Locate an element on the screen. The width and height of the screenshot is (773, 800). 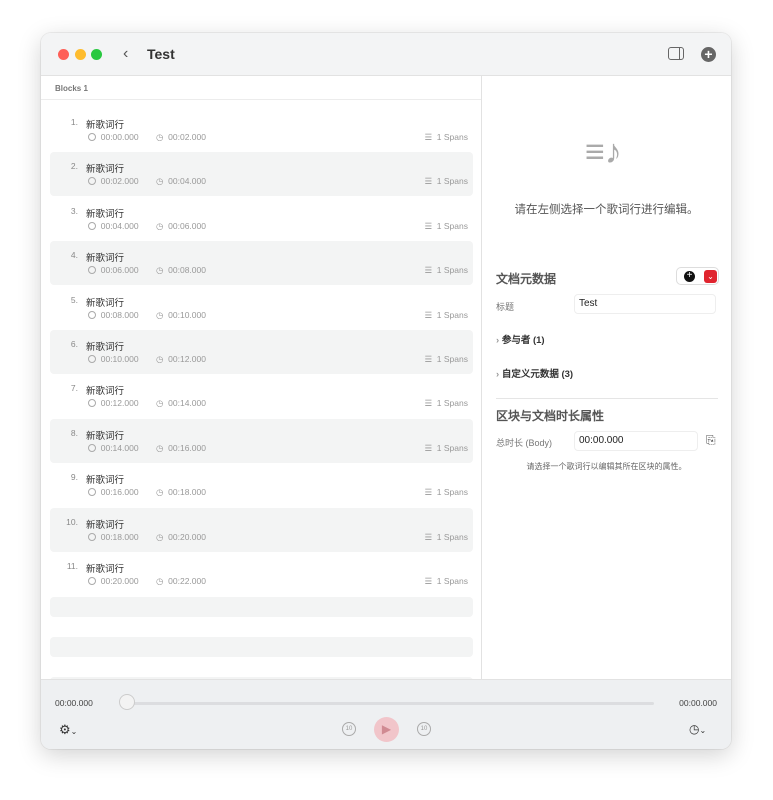
copy-icon: ⎘ is located at coordinates (711, 440).